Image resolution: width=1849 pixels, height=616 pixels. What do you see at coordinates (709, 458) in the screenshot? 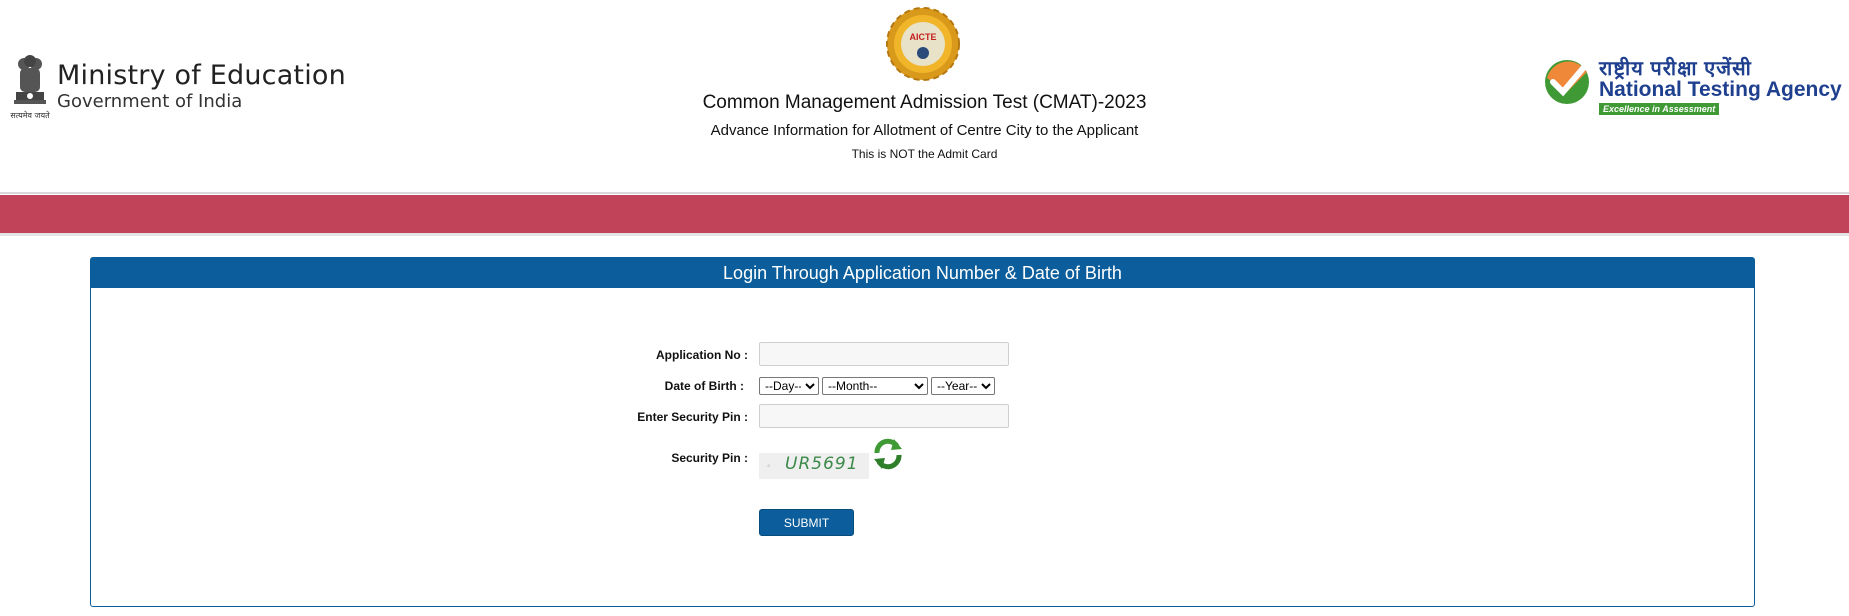
I see `security-pin-label: Security Pin :` at bounding box center [709, 458].